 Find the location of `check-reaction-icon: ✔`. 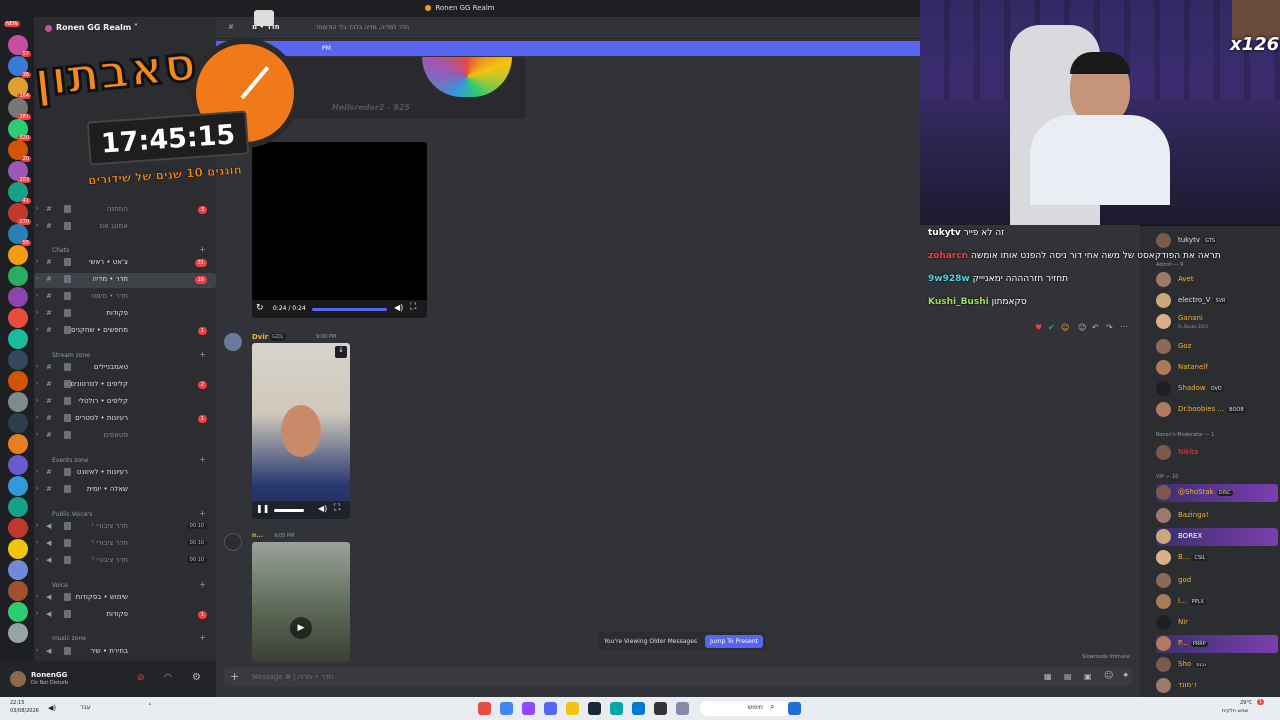

check-reaction-icon: ✔ is located at coordinates (1051, 327).